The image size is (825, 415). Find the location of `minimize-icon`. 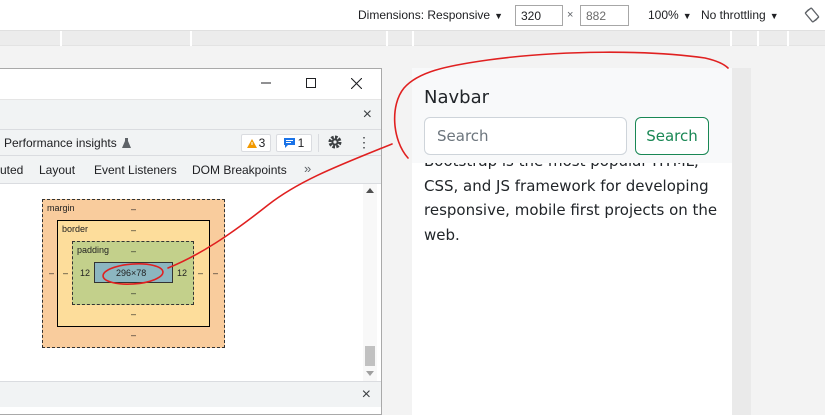

minimize-icon is located at coordinates (266, 83).